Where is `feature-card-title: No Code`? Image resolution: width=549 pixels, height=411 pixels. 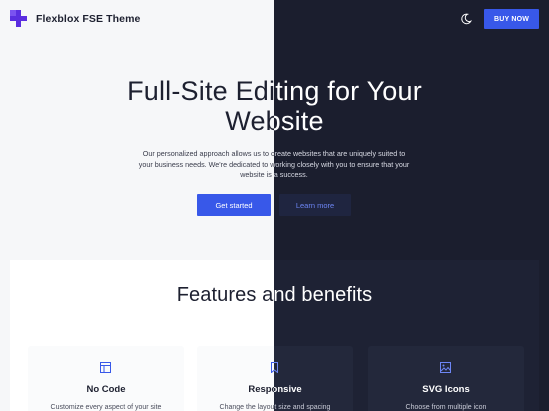 feature-card-title: No Code is located at coordinates (106, 389).